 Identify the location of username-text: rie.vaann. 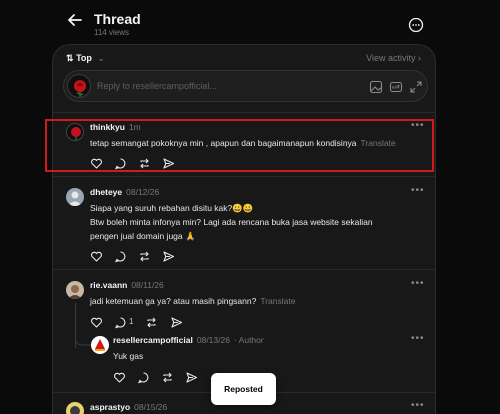
(109, 285).